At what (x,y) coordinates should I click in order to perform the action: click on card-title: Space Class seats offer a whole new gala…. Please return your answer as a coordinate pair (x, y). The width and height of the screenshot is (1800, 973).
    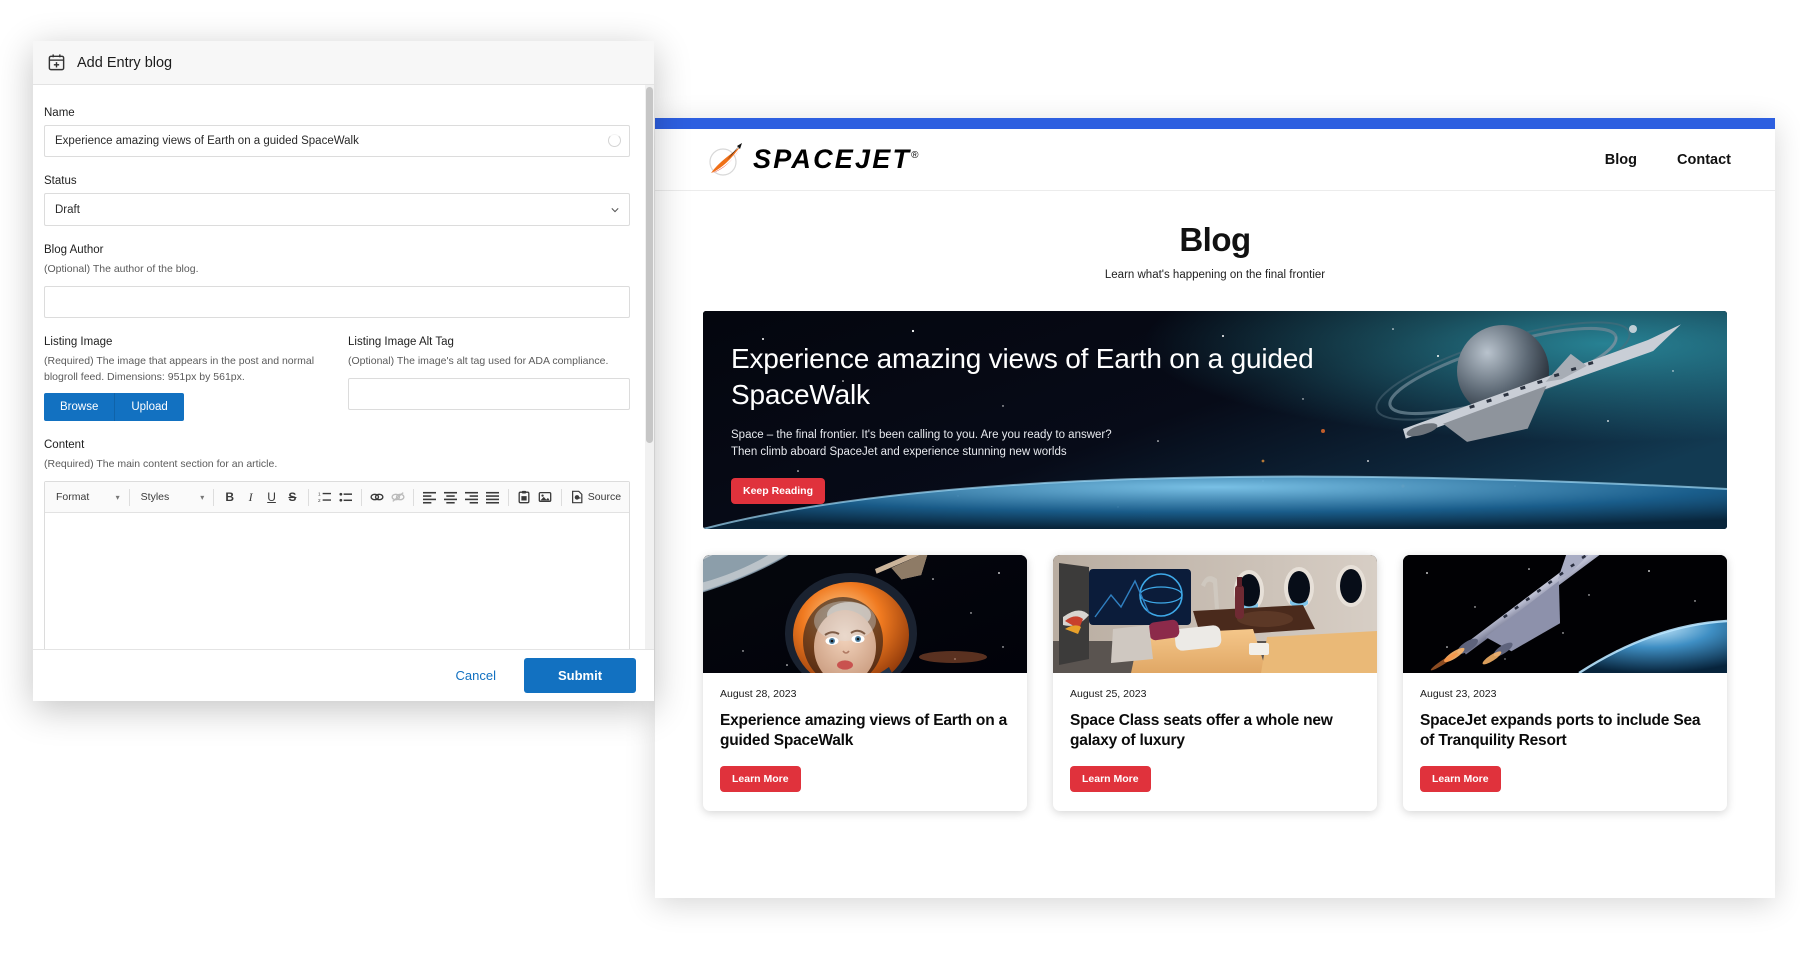
    Looking at the image, I should click on (1201, 730).